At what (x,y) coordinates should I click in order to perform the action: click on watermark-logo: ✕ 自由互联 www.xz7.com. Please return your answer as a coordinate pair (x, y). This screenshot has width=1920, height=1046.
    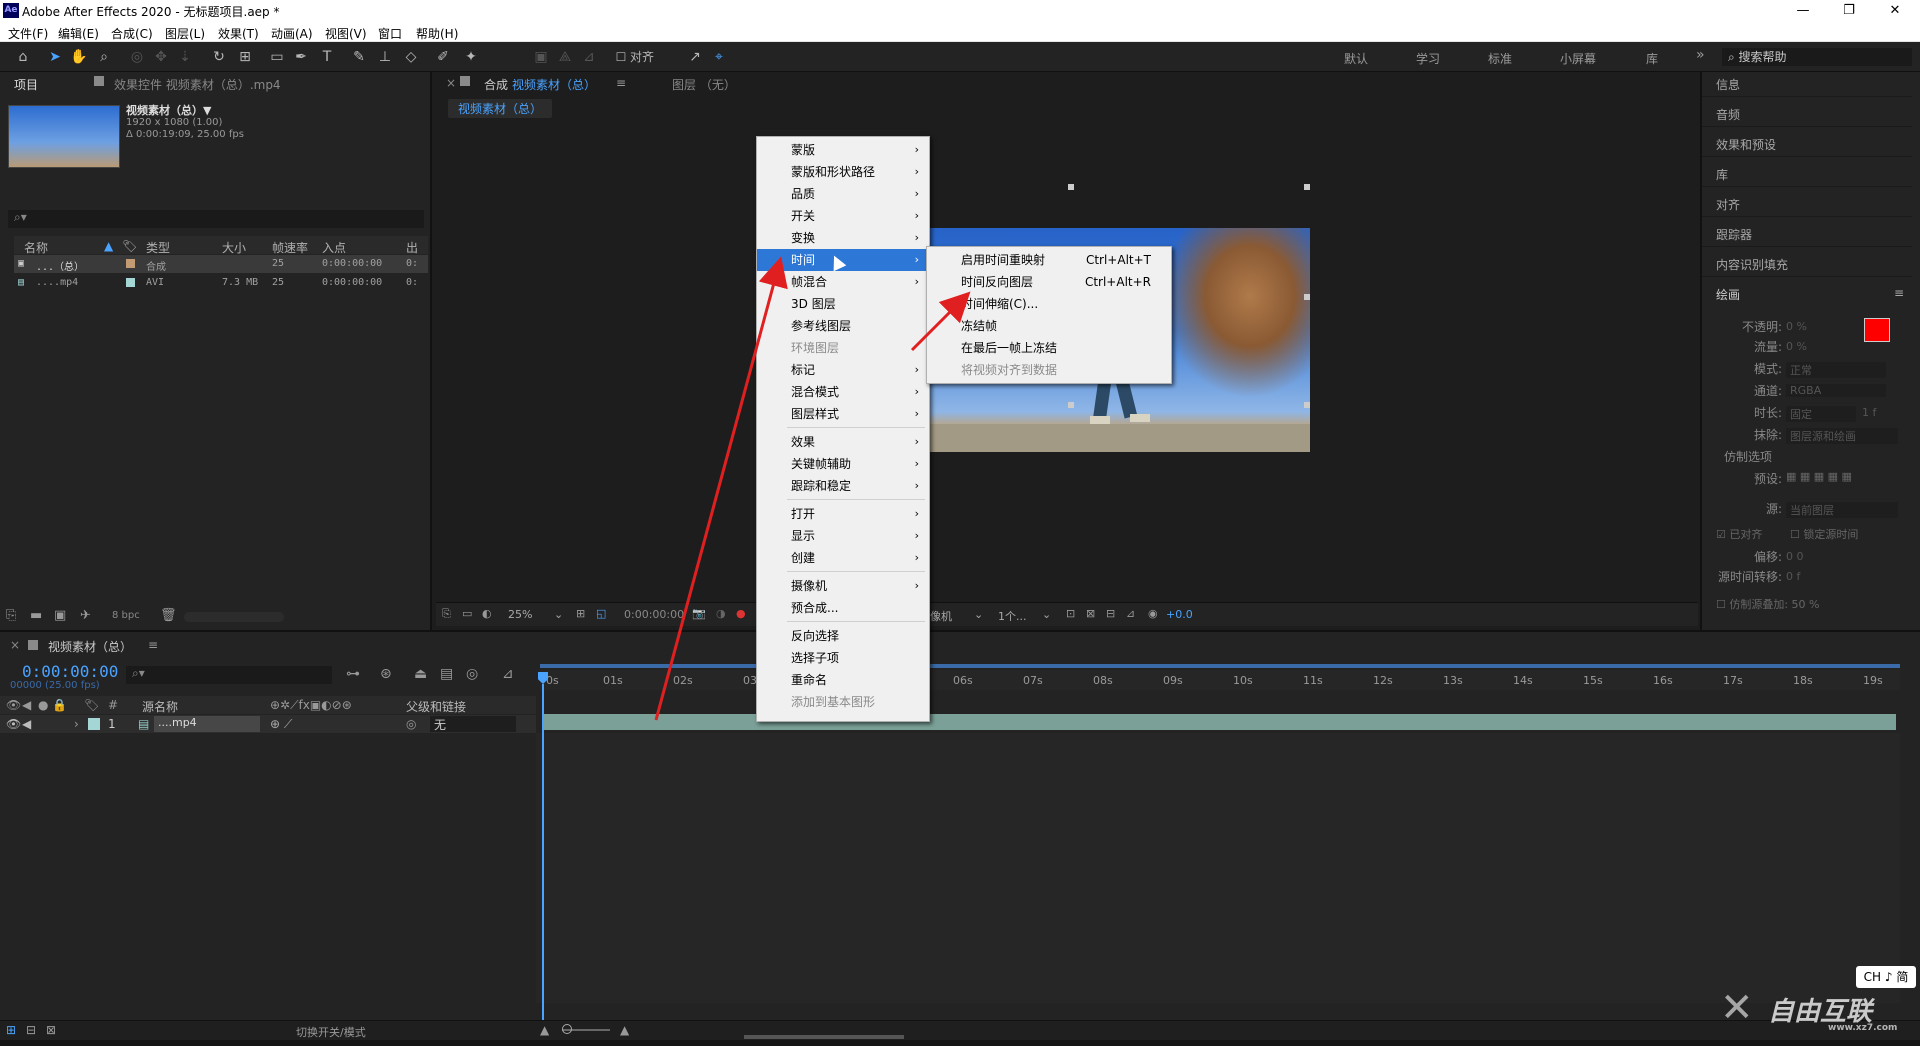
    Looking at the image, I should click on (1820, 1010).